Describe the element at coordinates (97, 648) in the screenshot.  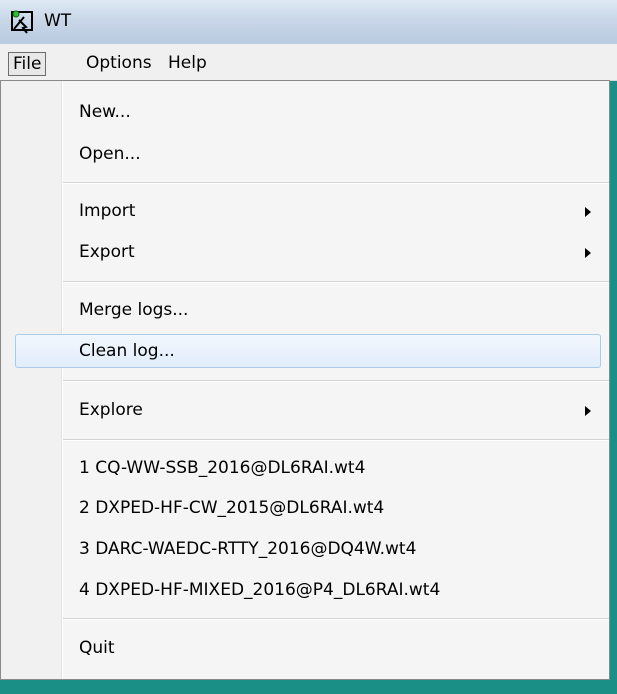
I see `menu-item-label: Quit` at that location.